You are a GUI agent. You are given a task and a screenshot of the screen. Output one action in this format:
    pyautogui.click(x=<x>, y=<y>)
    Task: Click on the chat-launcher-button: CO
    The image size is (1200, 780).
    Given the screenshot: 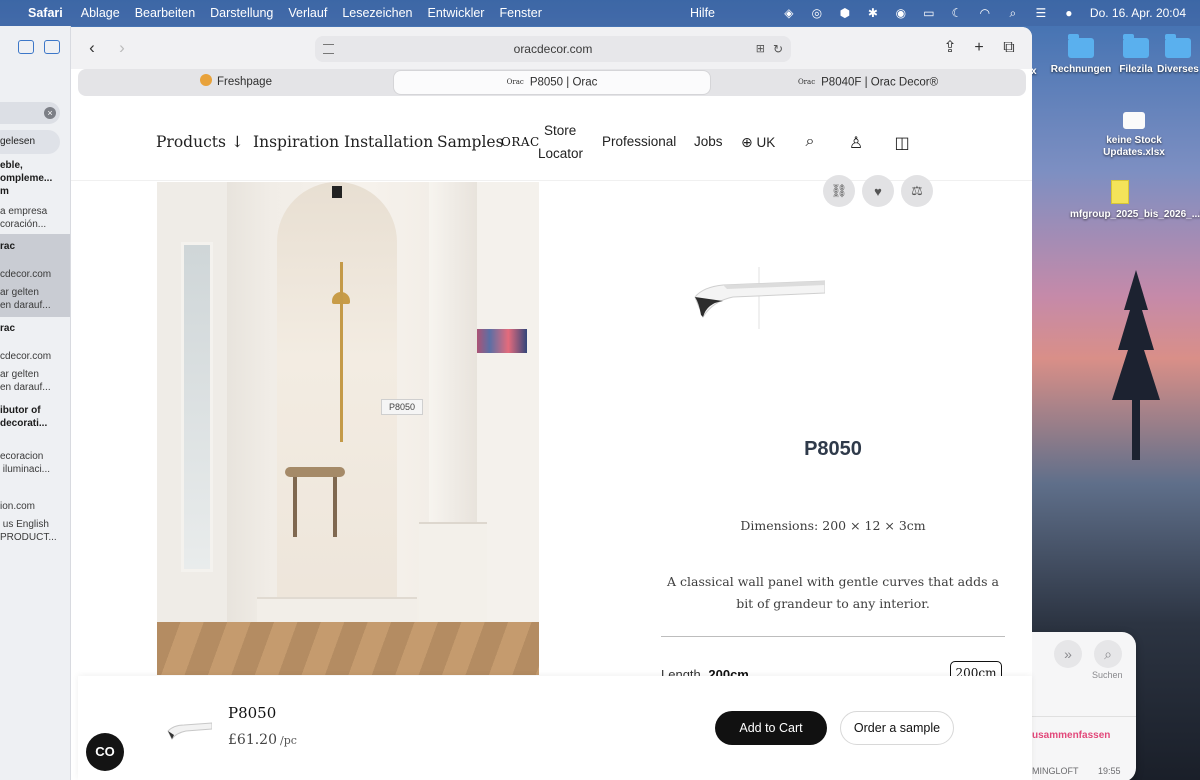 What is the action you would take?
    pyautogui.click(x=105, y=752)
    